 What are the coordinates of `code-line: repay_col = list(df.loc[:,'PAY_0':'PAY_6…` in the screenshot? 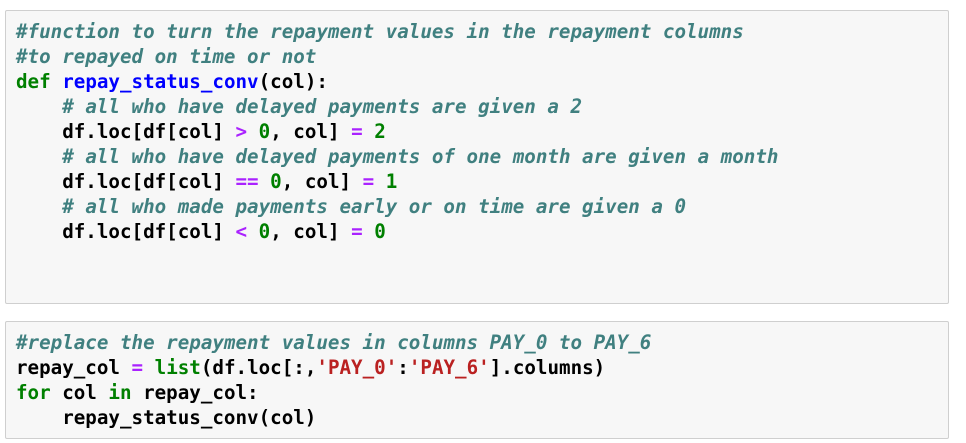 It's located at (333, 367).